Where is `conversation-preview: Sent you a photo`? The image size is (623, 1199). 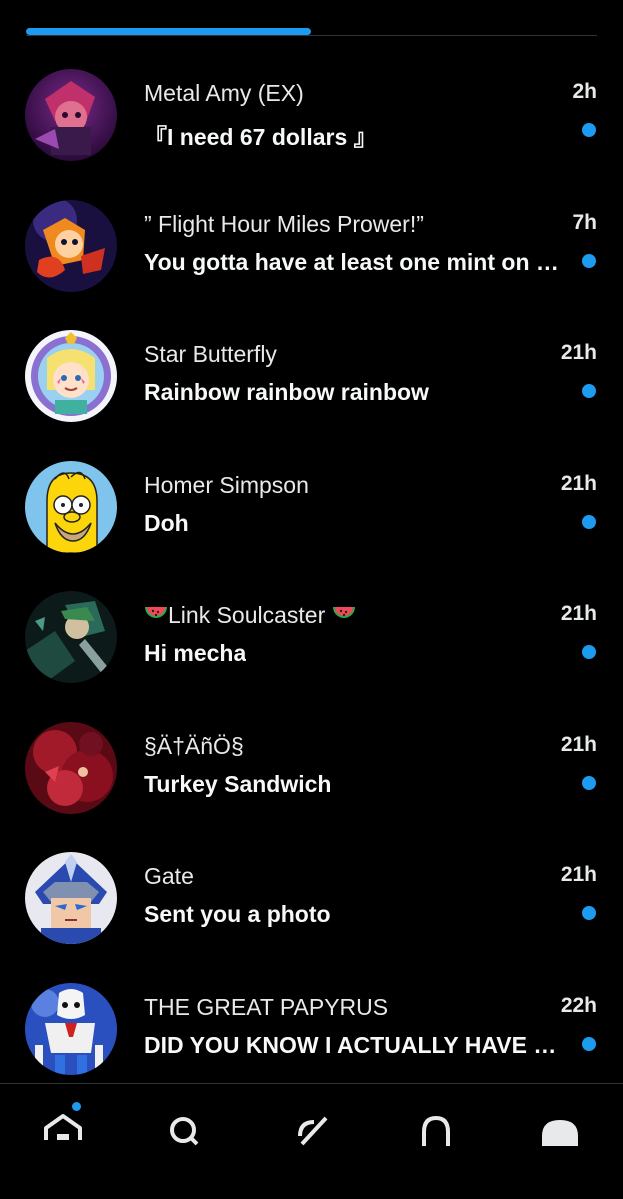 conversation-preview: Sent you a photo is located at coordinates (237, 914).